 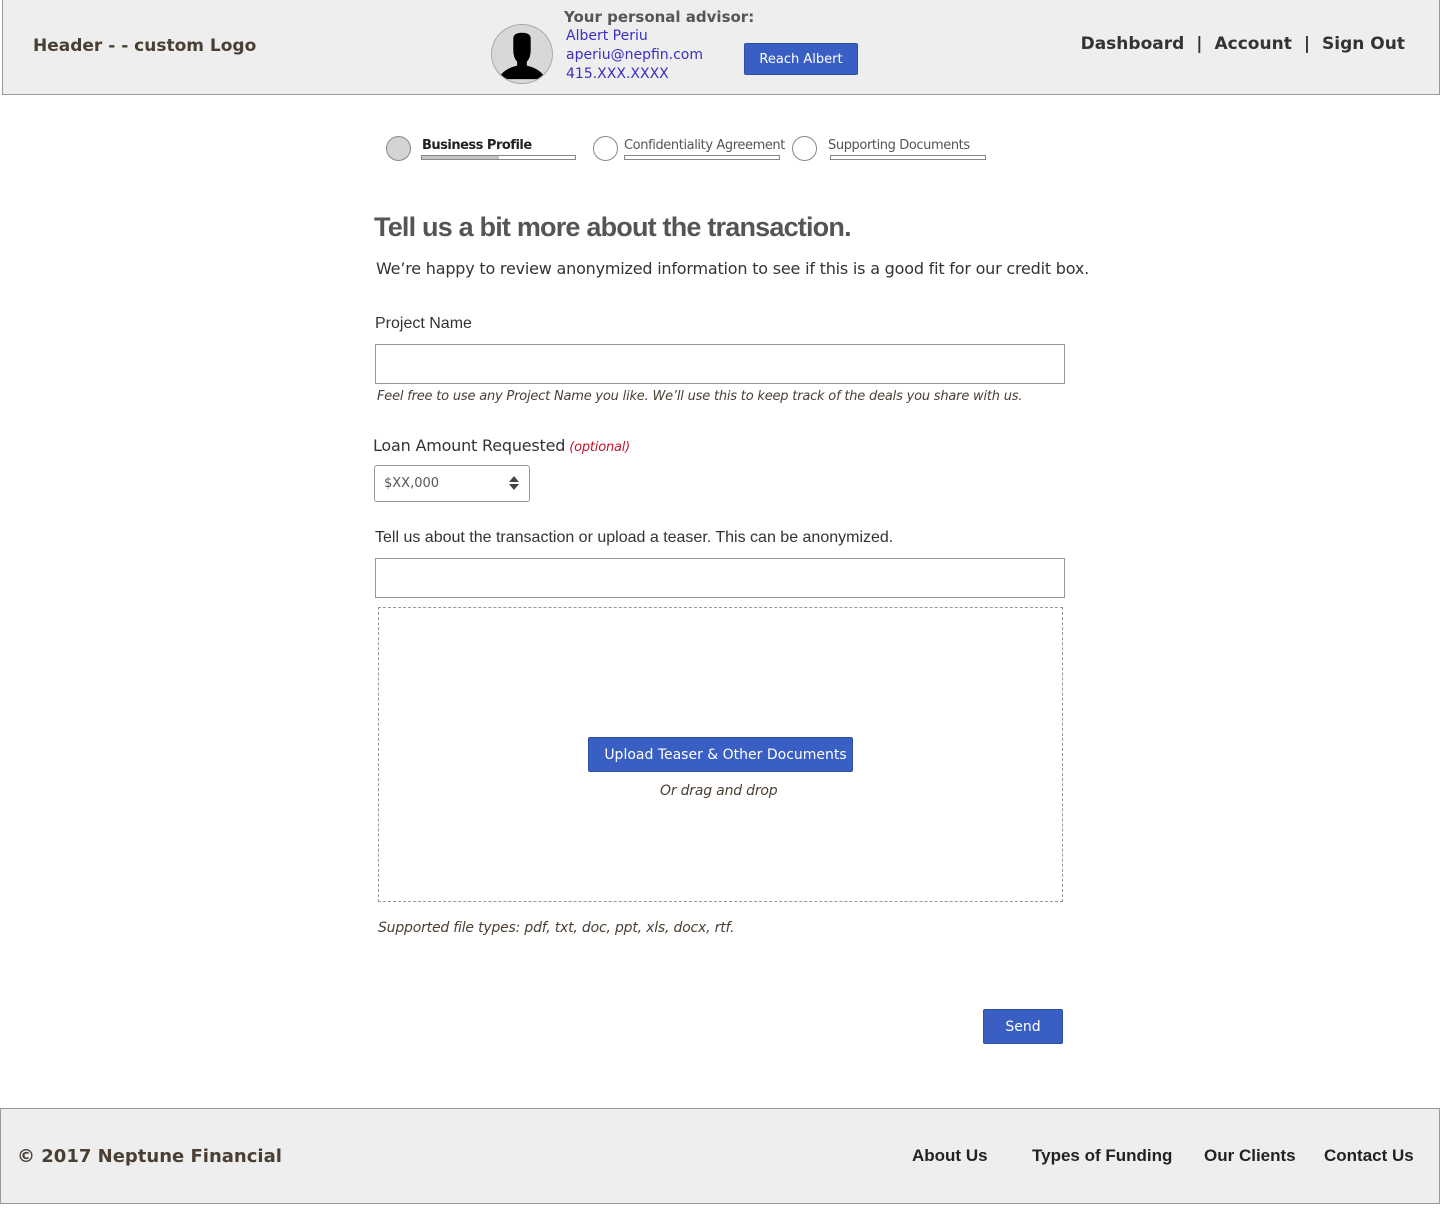 I want to click on loan-amount-label: Loan Amount Requested (optional), so click(x=501, y=445).